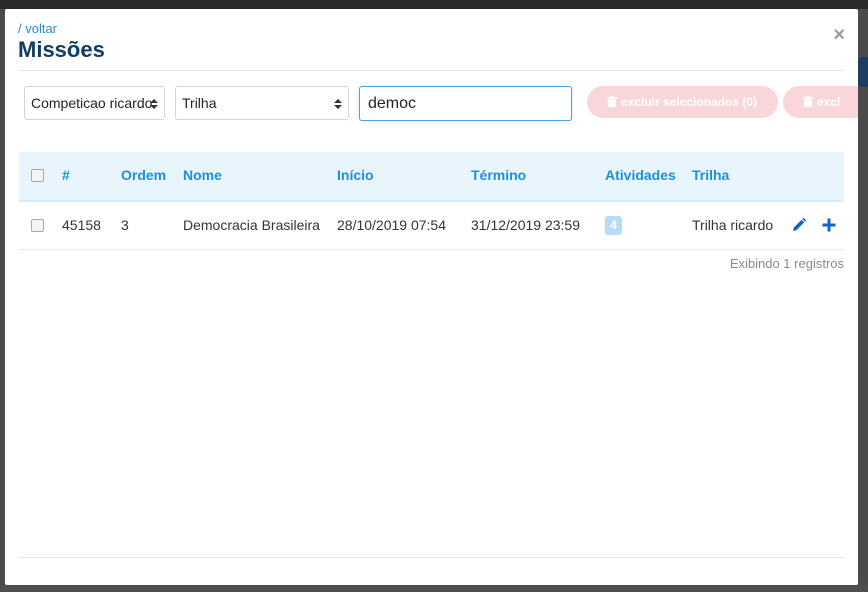 The height and width of the screenshot is (592, 868). I want to click on delete-selected-button: excluir selecionados (0), so click(682, 102).